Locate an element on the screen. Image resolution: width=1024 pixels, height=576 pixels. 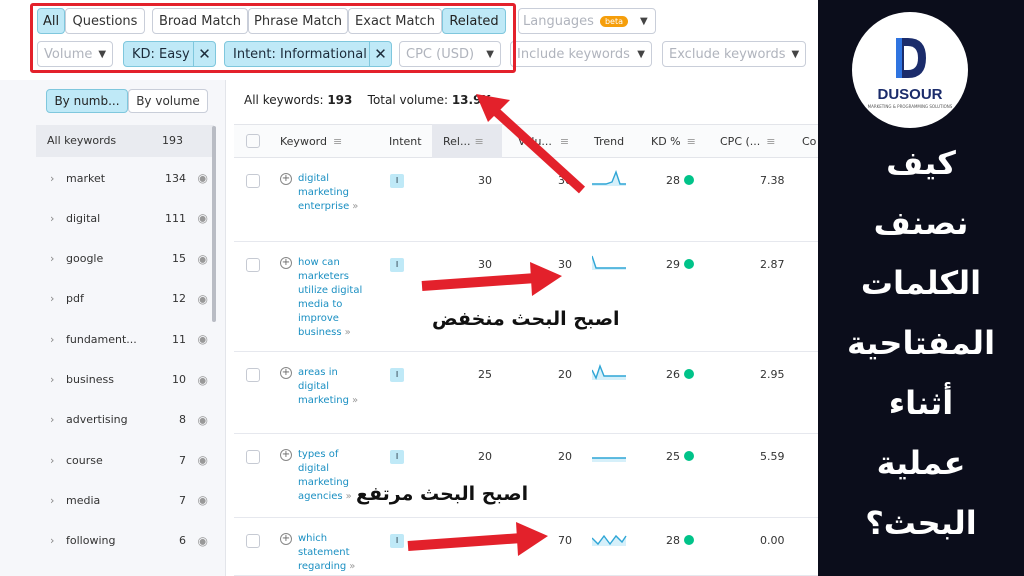
brand-title-line: البحث؟ is located at coordinates (921, 523).